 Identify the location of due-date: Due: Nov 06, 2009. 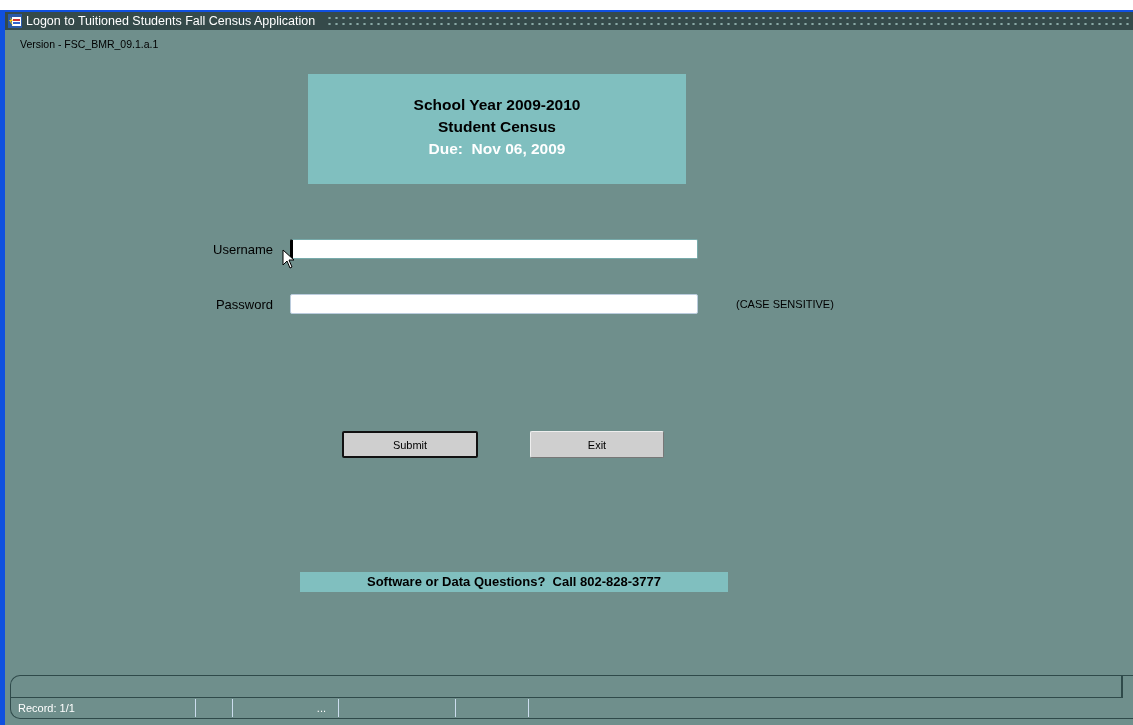
(497, 149).